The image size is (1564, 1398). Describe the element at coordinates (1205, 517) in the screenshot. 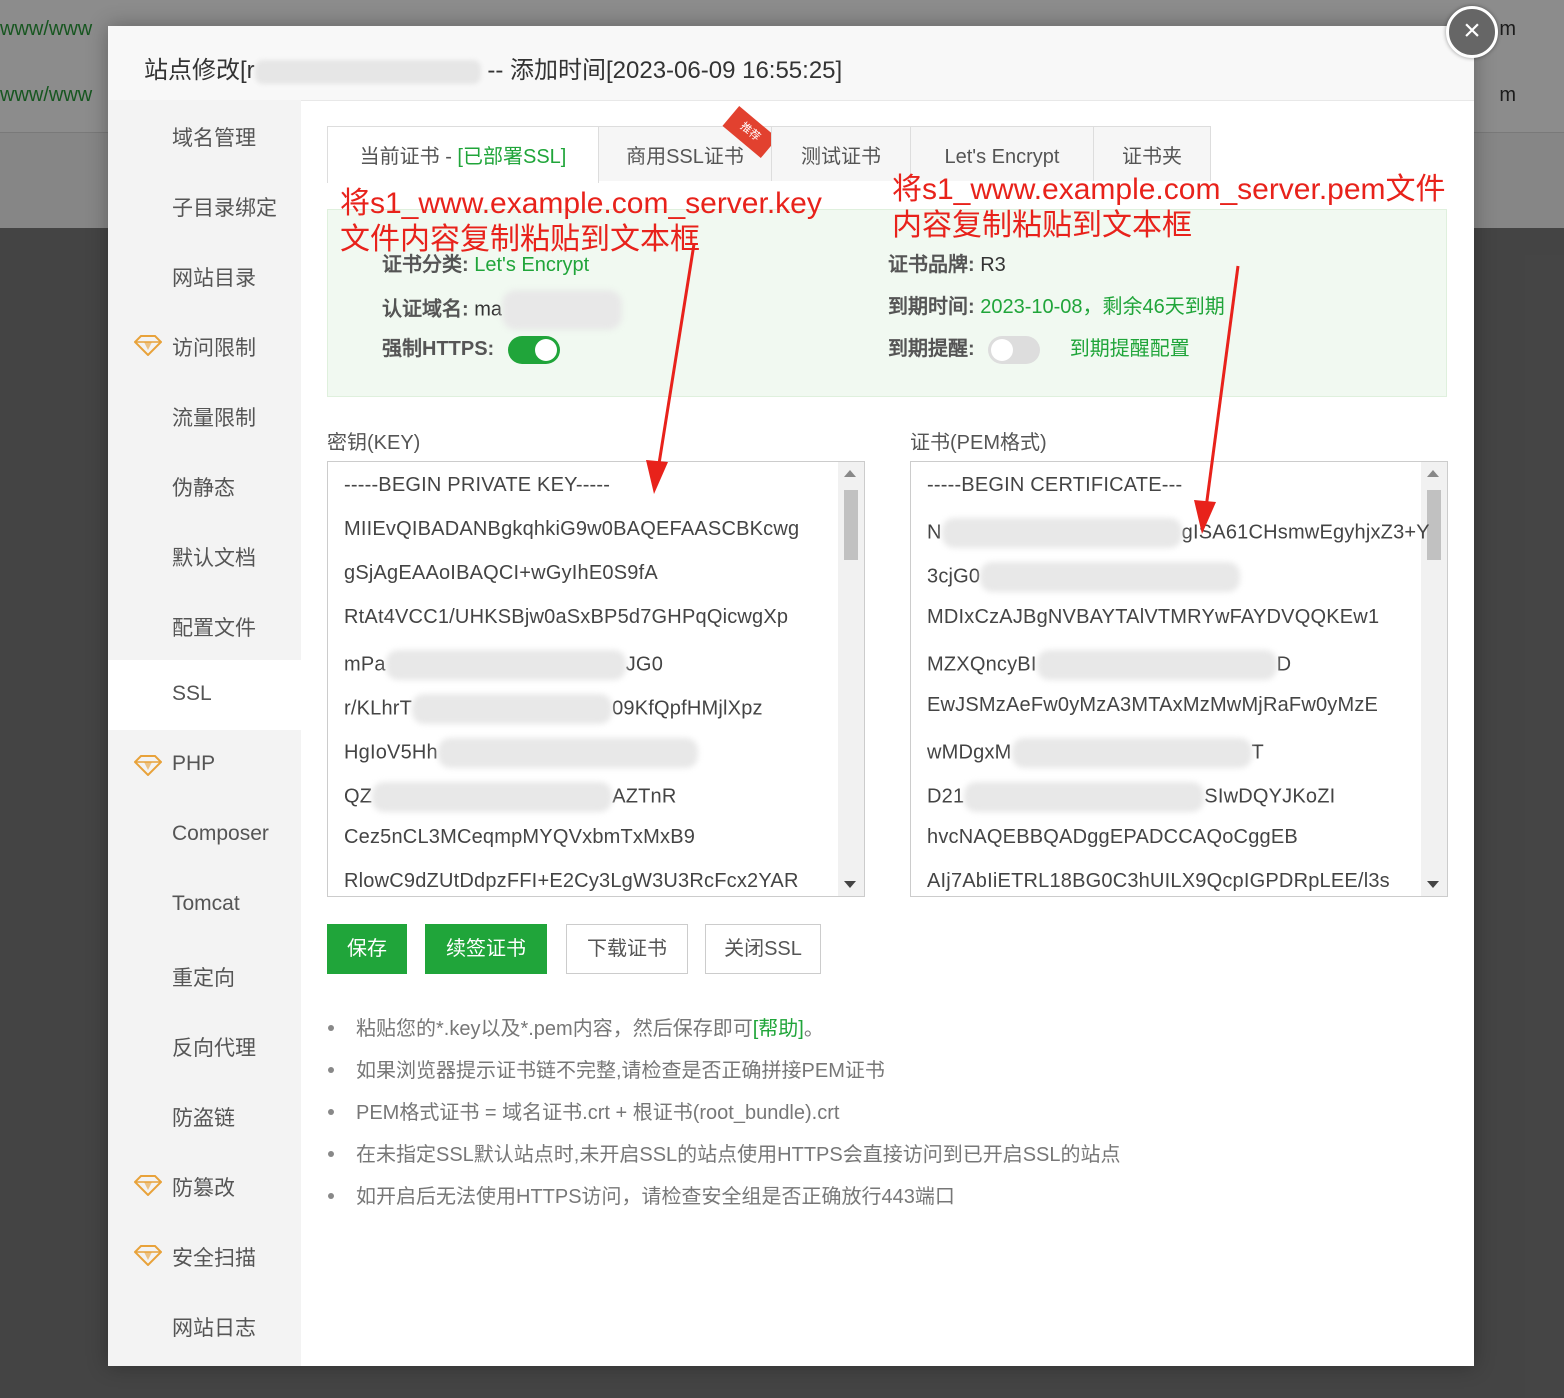

I see `arrow-to-pem-head` at that location.